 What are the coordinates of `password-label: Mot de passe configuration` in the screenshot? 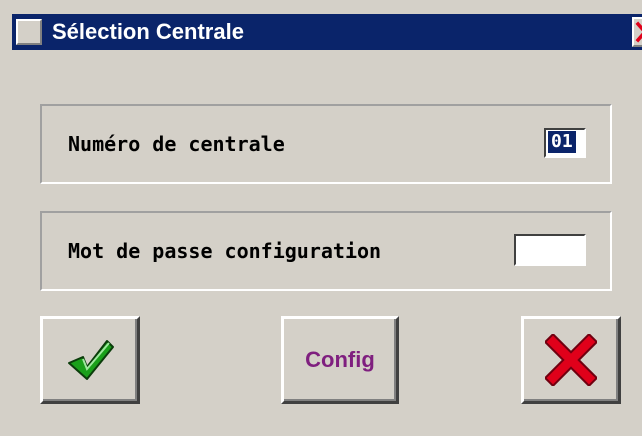 It's located at (225, 251).